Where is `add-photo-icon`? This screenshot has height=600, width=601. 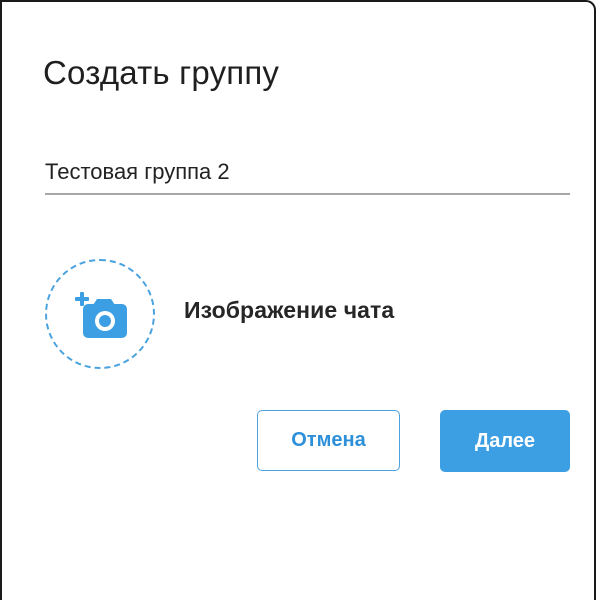
add-photo-icon is located at coordinates (101, 315).